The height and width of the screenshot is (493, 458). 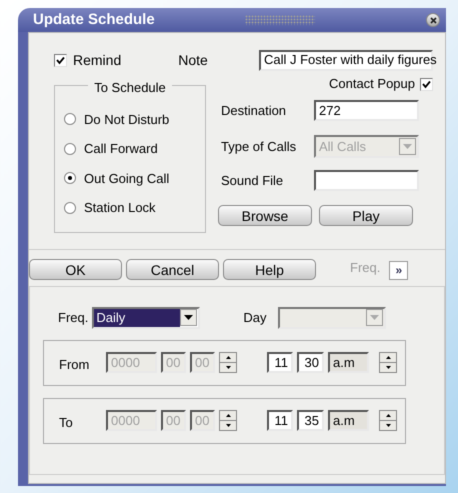 I want to click on freq-select: Daily, so click(x=146, y=317).